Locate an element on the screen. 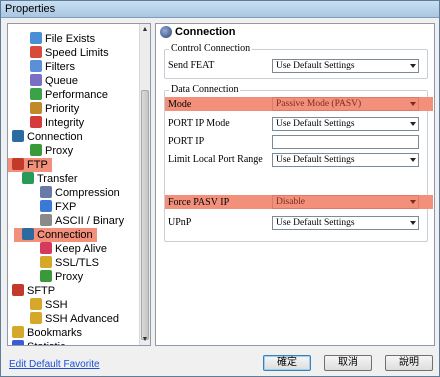 This screenshot has width=440, height=377. tree-item-ssh-advanced: SSH Advanced is located at coordinates (74, 319).